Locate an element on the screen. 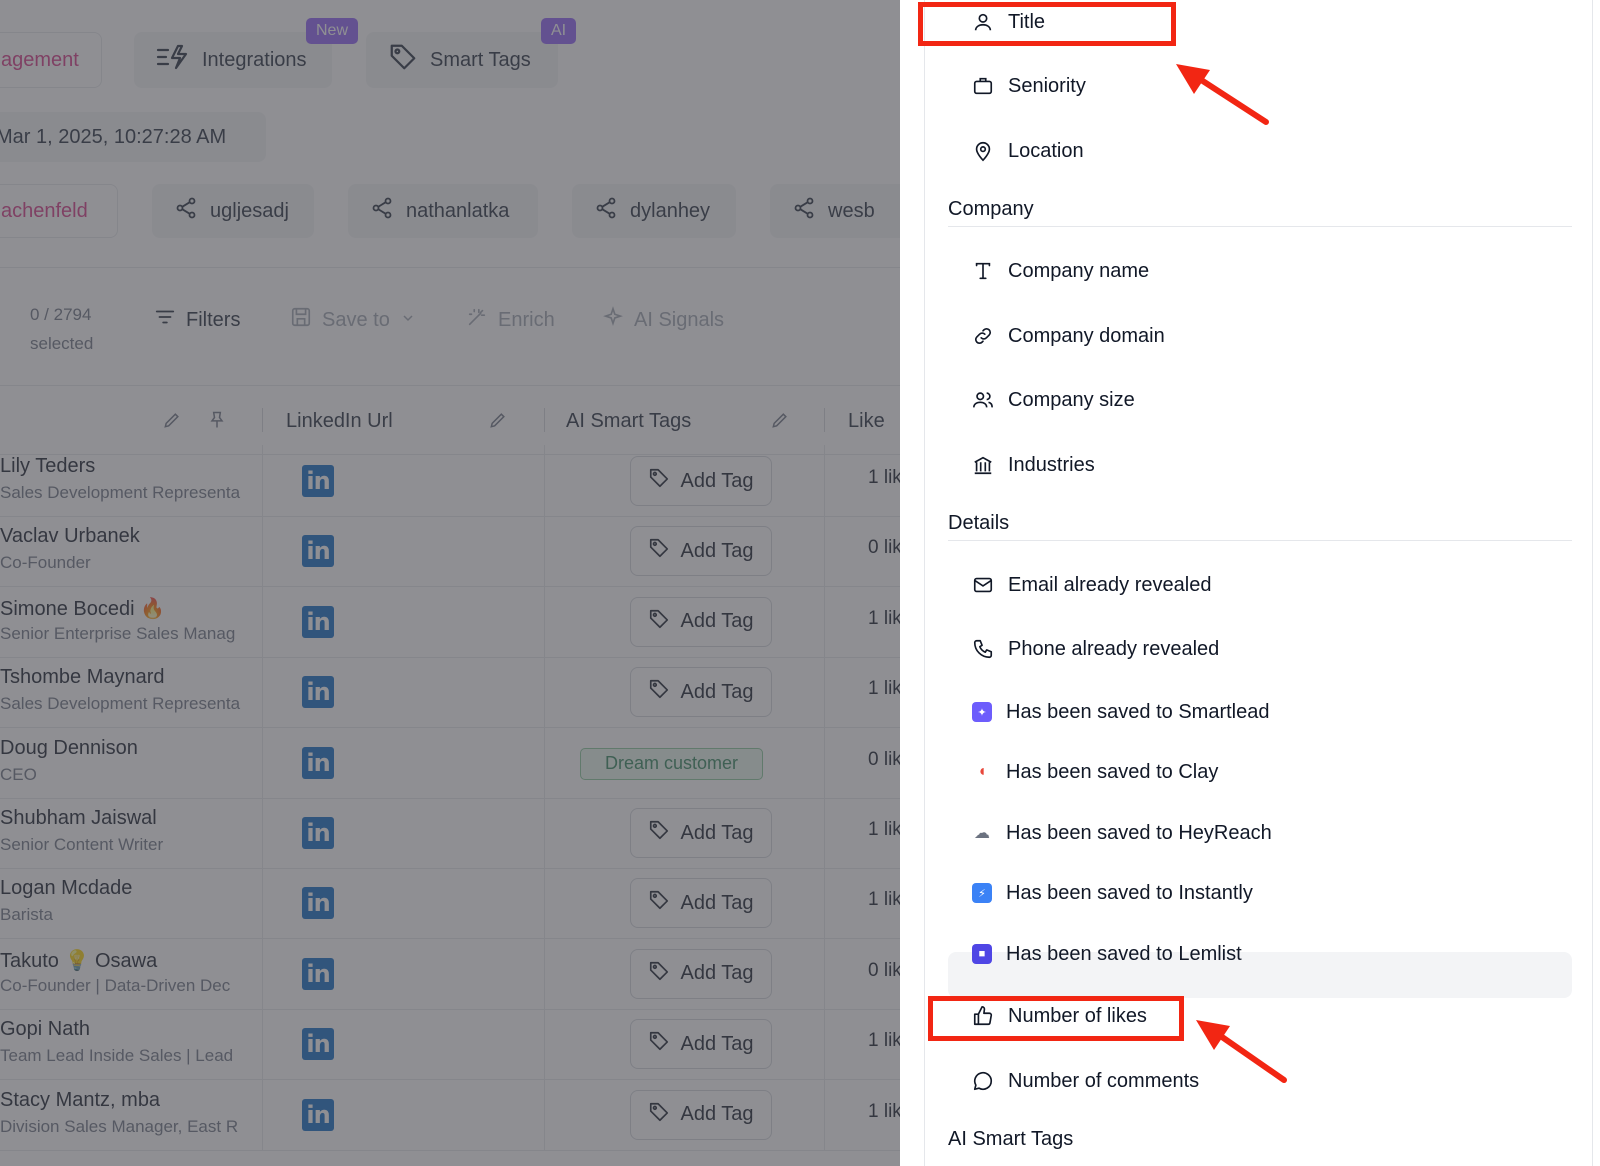  lead-name: Tshombe Maynard is located at coordinates (131, 677).